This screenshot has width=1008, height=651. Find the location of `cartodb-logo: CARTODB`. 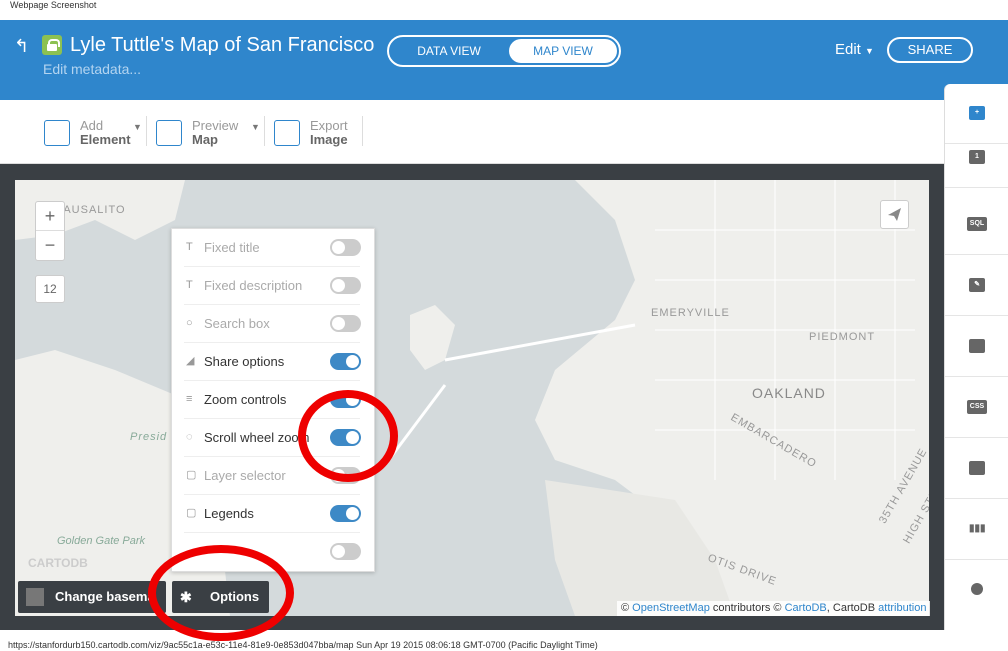

cartodb-logo: CARTODB is located at coordinates (58, 563).